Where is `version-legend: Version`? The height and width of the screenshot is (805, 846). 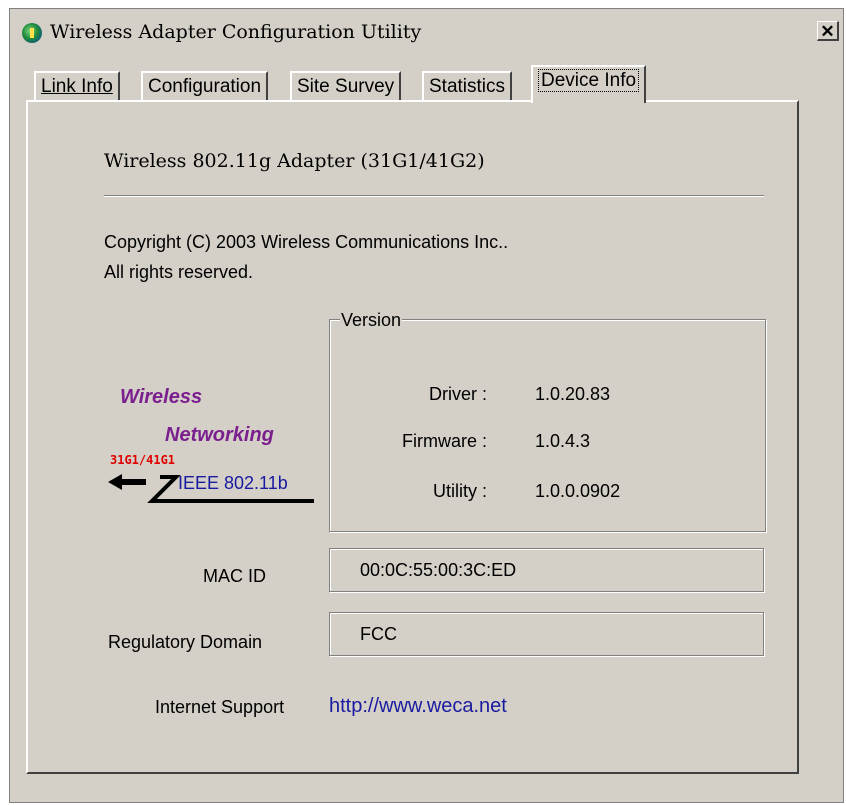
version-legend: Version is located at coordinates (371, 320).